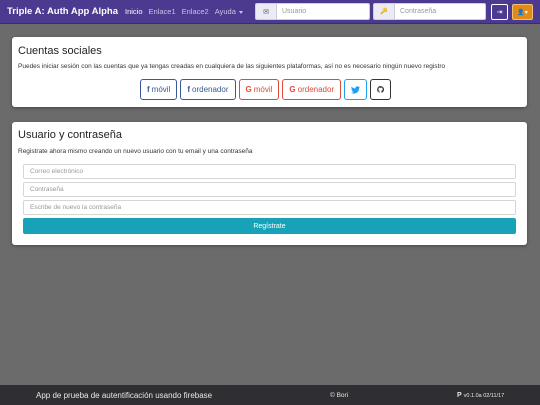 This screenshot has width=540, height=405. I want to click on password-group: 🔑 Contraseña, so click(429, 11).